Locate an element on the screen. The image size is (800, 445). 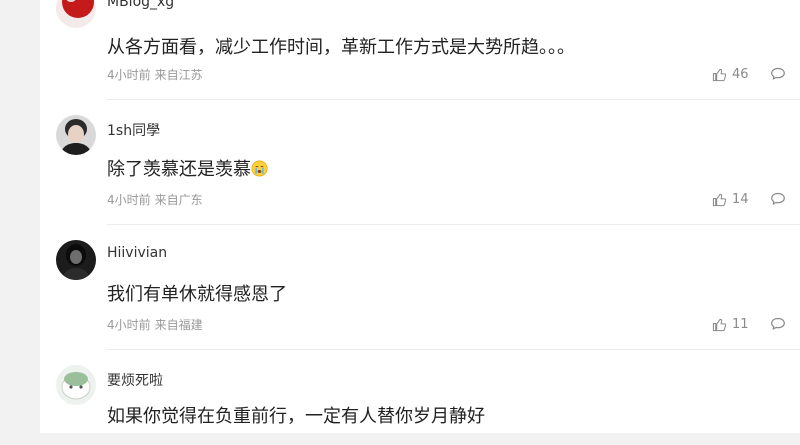
crying-face-emoji is located at coordinates (259, 168).